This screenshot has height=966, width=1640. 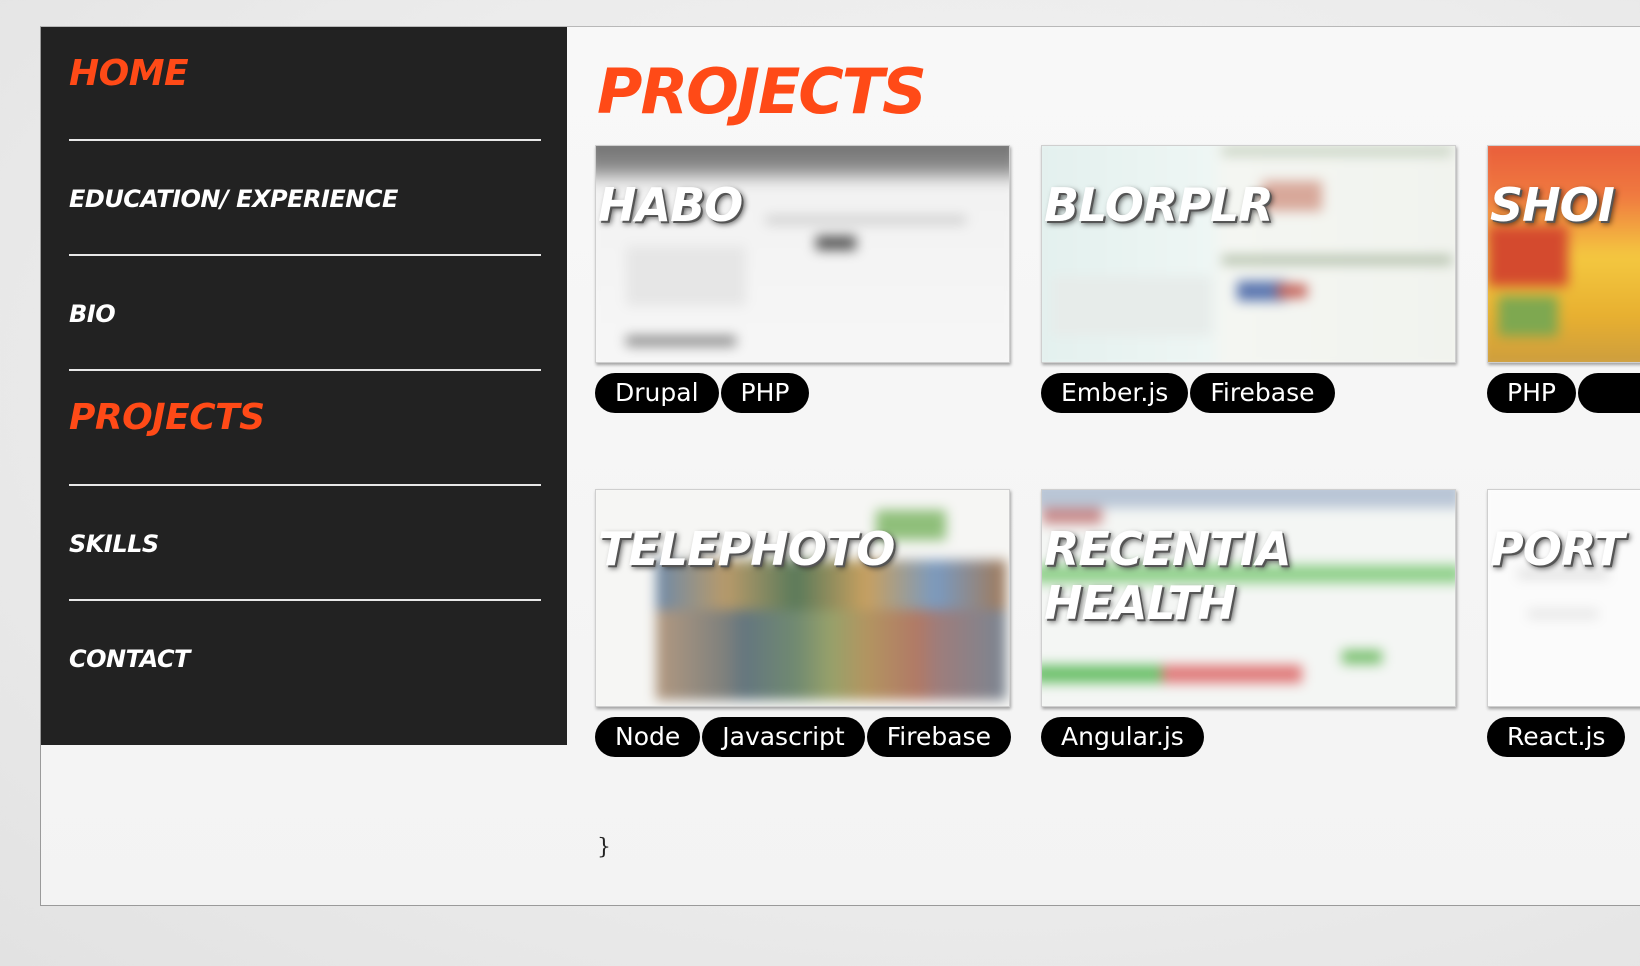 What do you see at coordinates (1248, 254) in the screenshot?
I see `project-thumbnail: BLORPLR` at bounding box center [1248, 254].